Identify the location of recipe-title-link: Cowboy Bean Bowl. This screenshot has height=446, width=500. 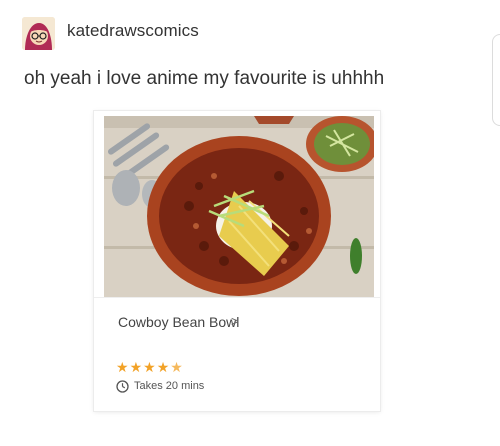
(178, 322).